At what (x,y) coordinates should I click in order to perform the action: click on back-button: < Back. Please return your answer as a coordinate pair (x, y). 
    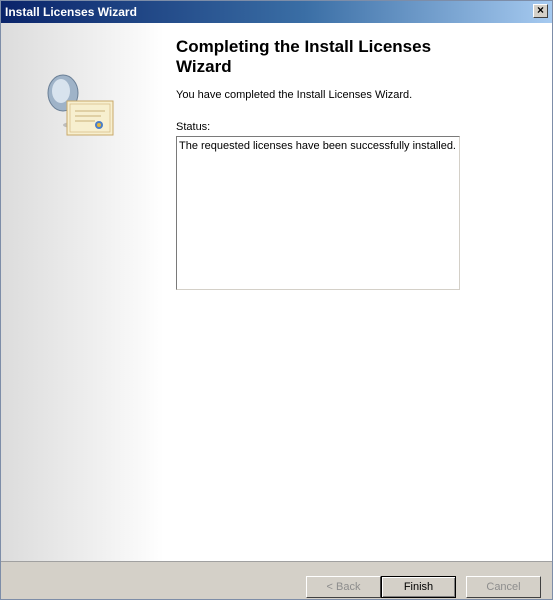
    Looking at the image, I should click on (343, 587).